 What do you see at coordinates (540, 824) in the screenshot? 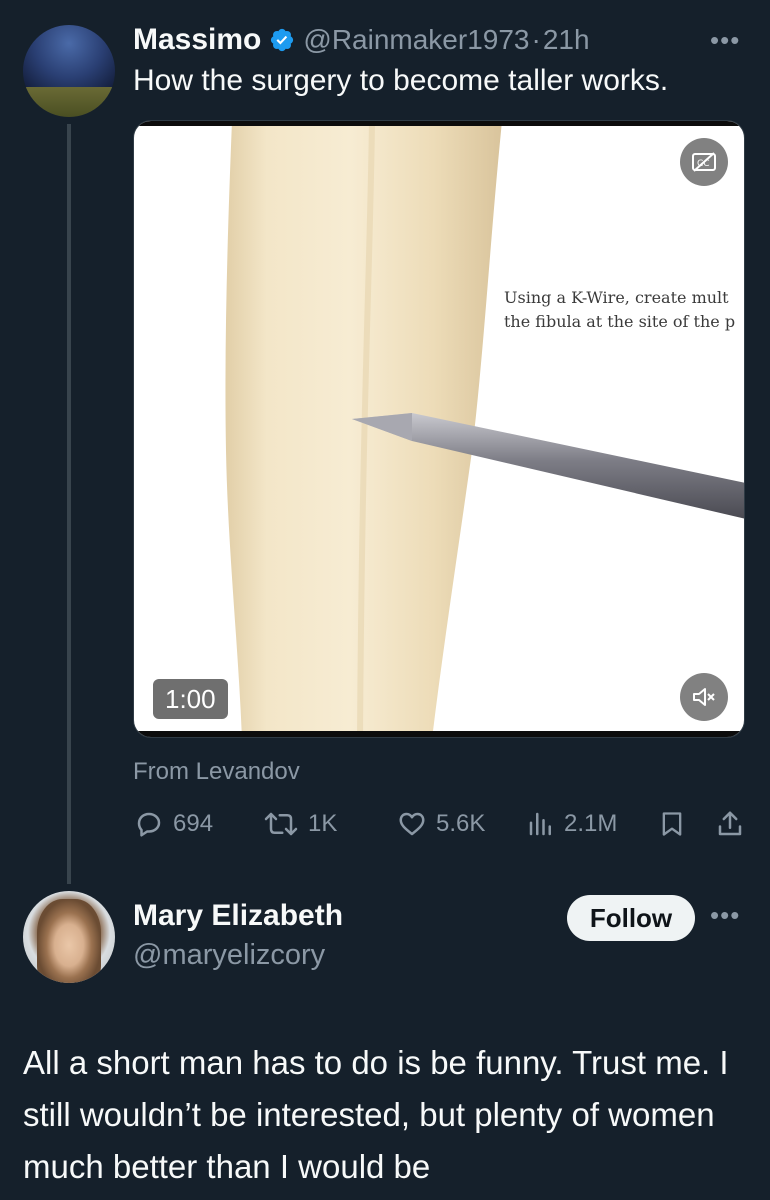
I see `views-icon` at bounding box center [540, 824].